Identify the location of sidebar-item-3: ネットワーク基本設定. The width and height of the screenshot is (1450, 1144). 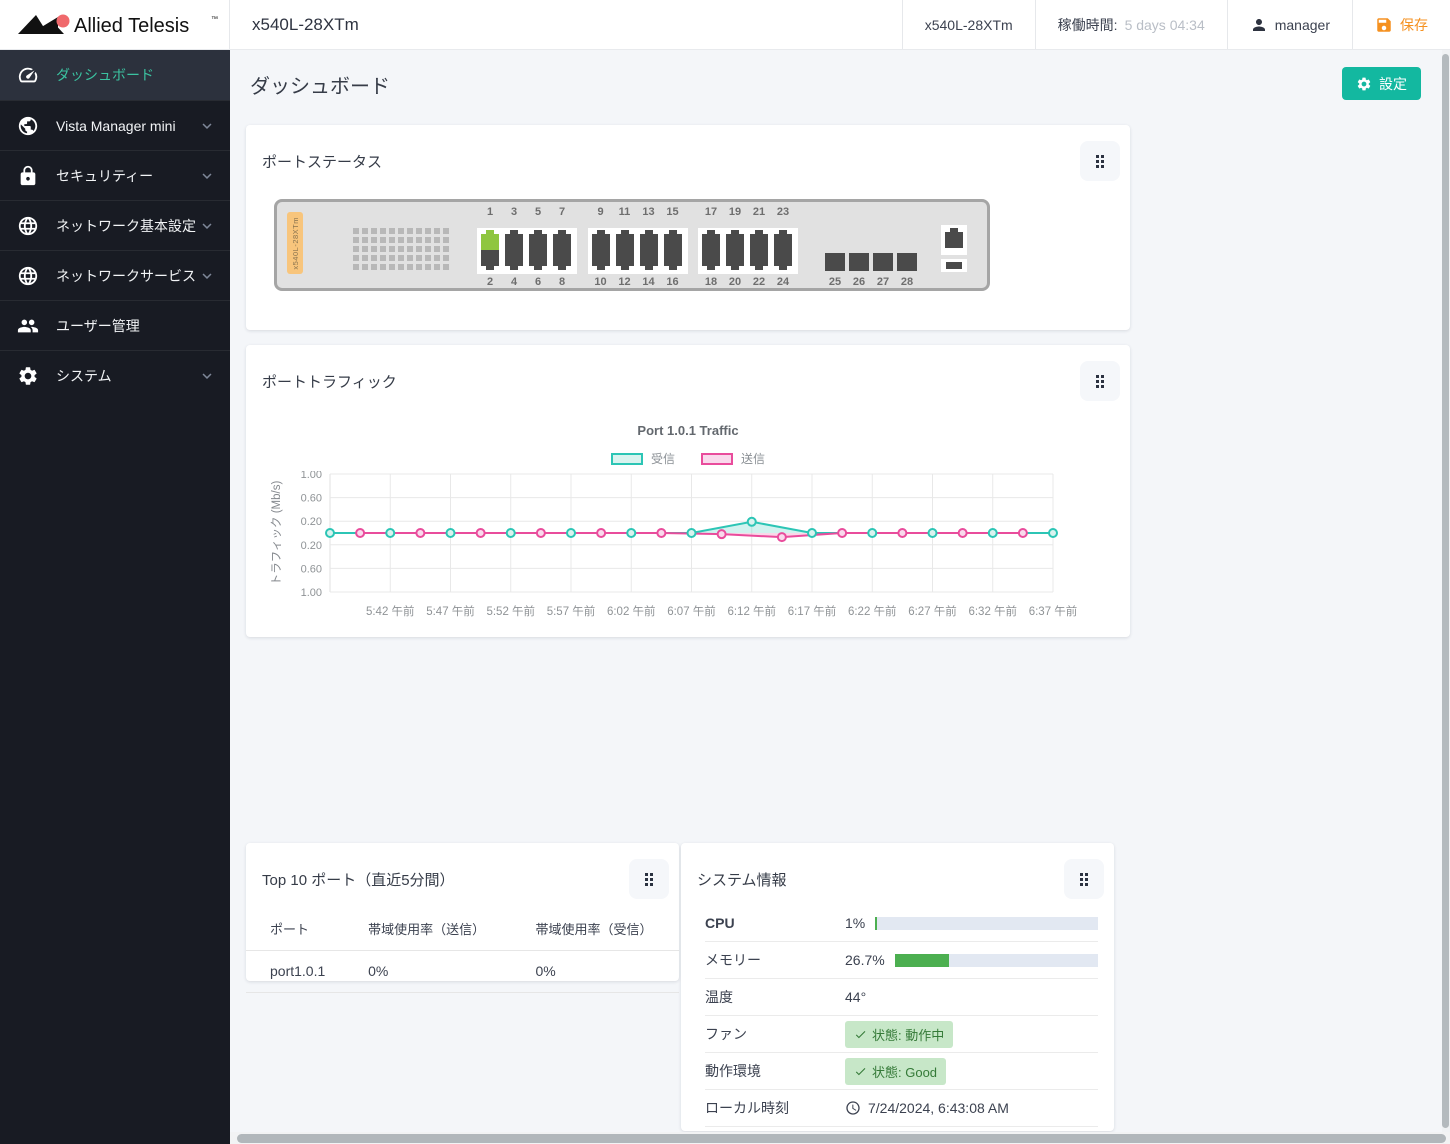
(115, 225).